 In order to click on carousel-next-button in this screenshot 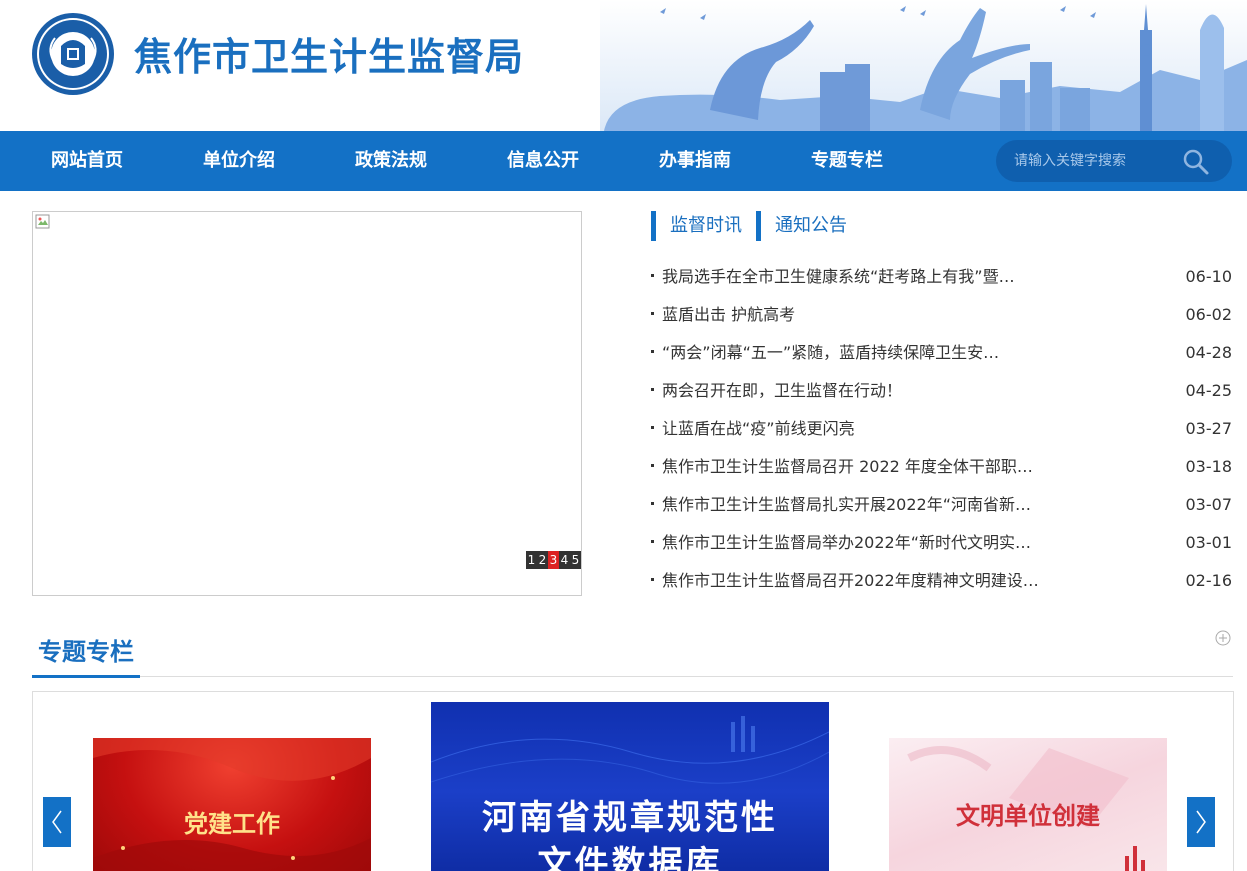, I will do `click(1201, 822)`.